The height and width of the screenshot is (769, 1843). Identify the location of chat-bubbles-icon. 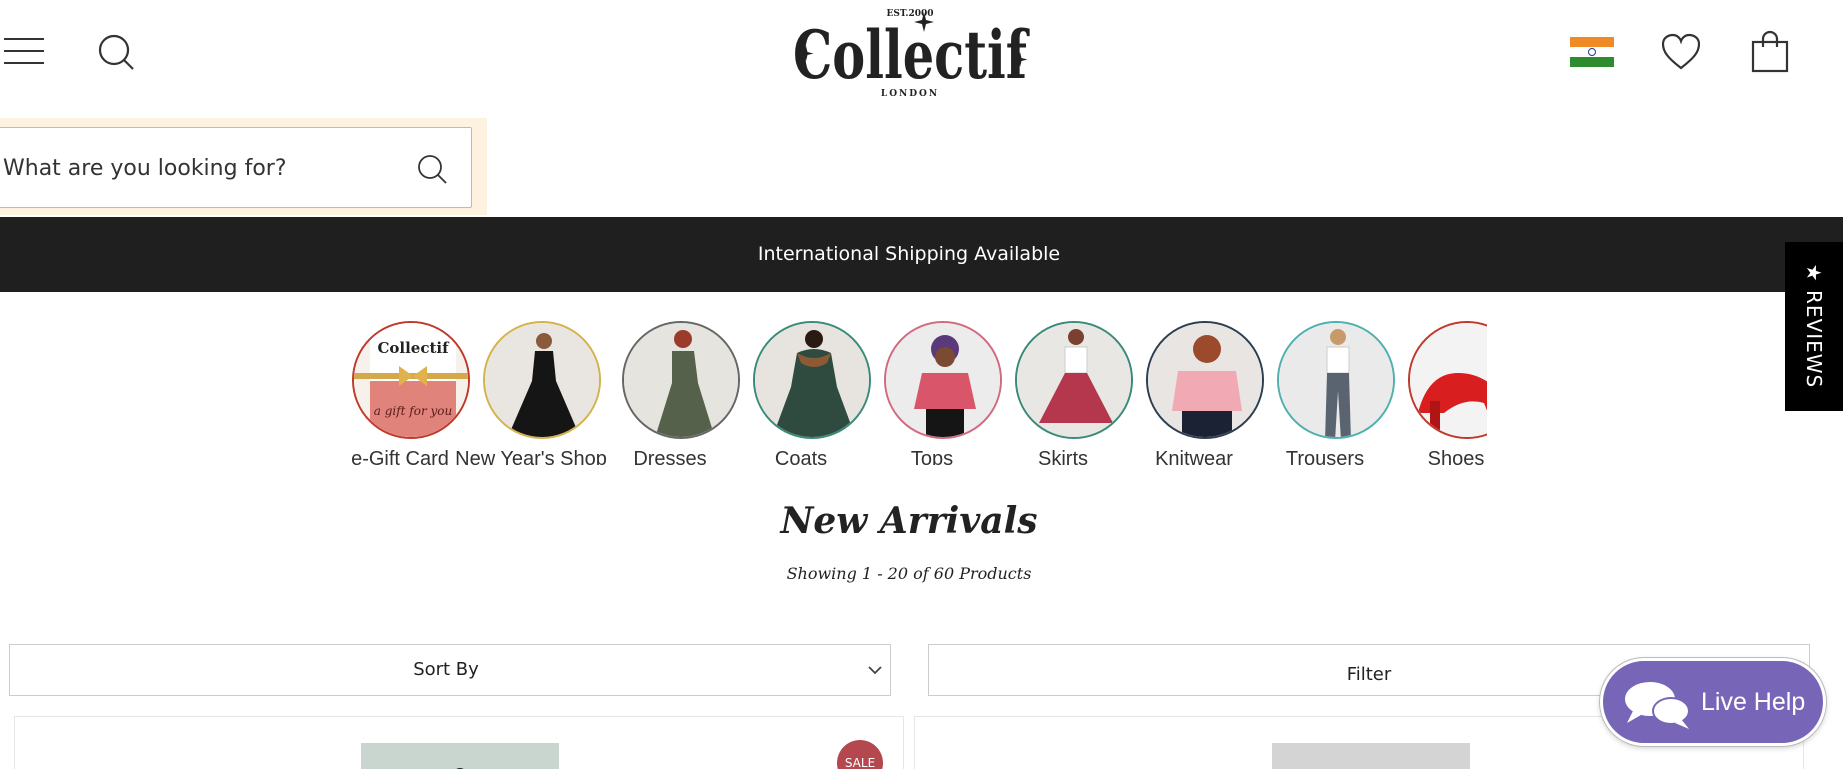
(1657, 705).